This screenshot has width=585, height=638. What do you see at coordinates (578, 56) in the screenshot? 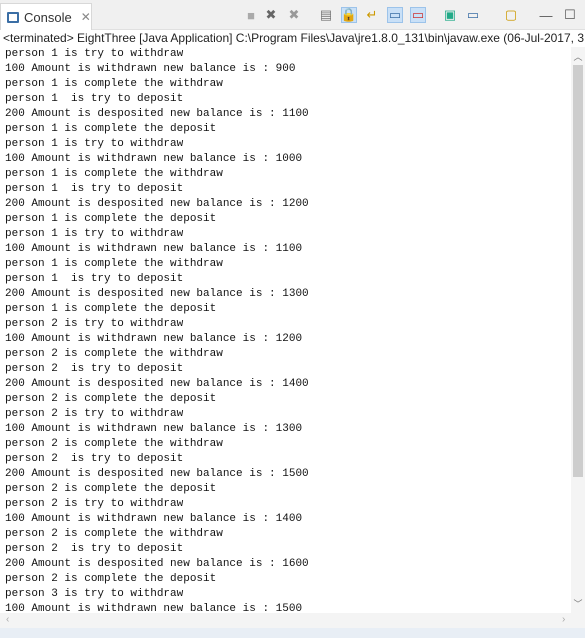
I see `scroll-up-icon: ︿` at bounding box center [578, 56].